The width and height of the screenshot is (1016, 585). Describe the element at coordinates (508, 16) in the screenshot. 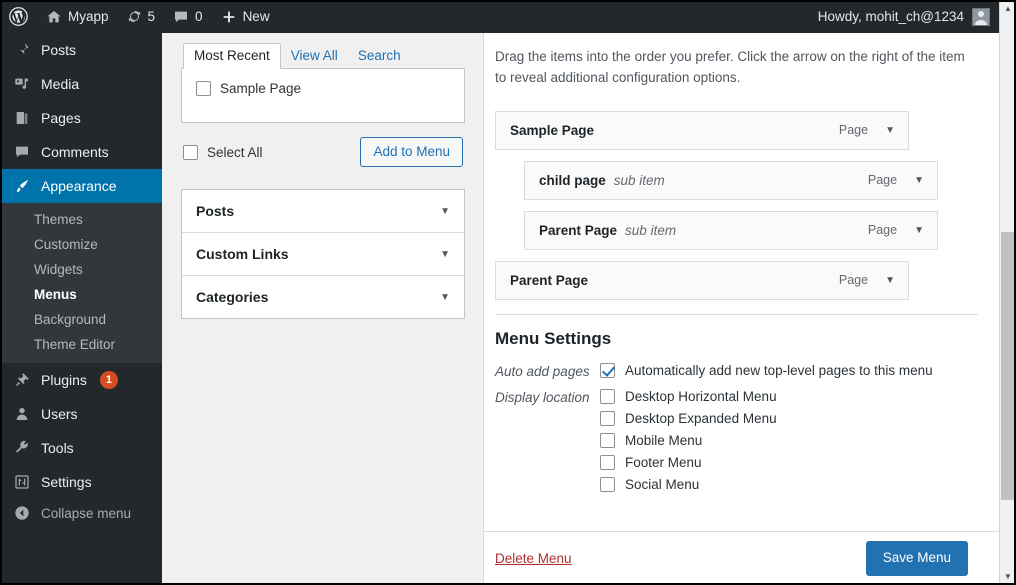

I see `admin-bar: Myapp 5 0 New Howdy, mohit_ch@1234` at that location.